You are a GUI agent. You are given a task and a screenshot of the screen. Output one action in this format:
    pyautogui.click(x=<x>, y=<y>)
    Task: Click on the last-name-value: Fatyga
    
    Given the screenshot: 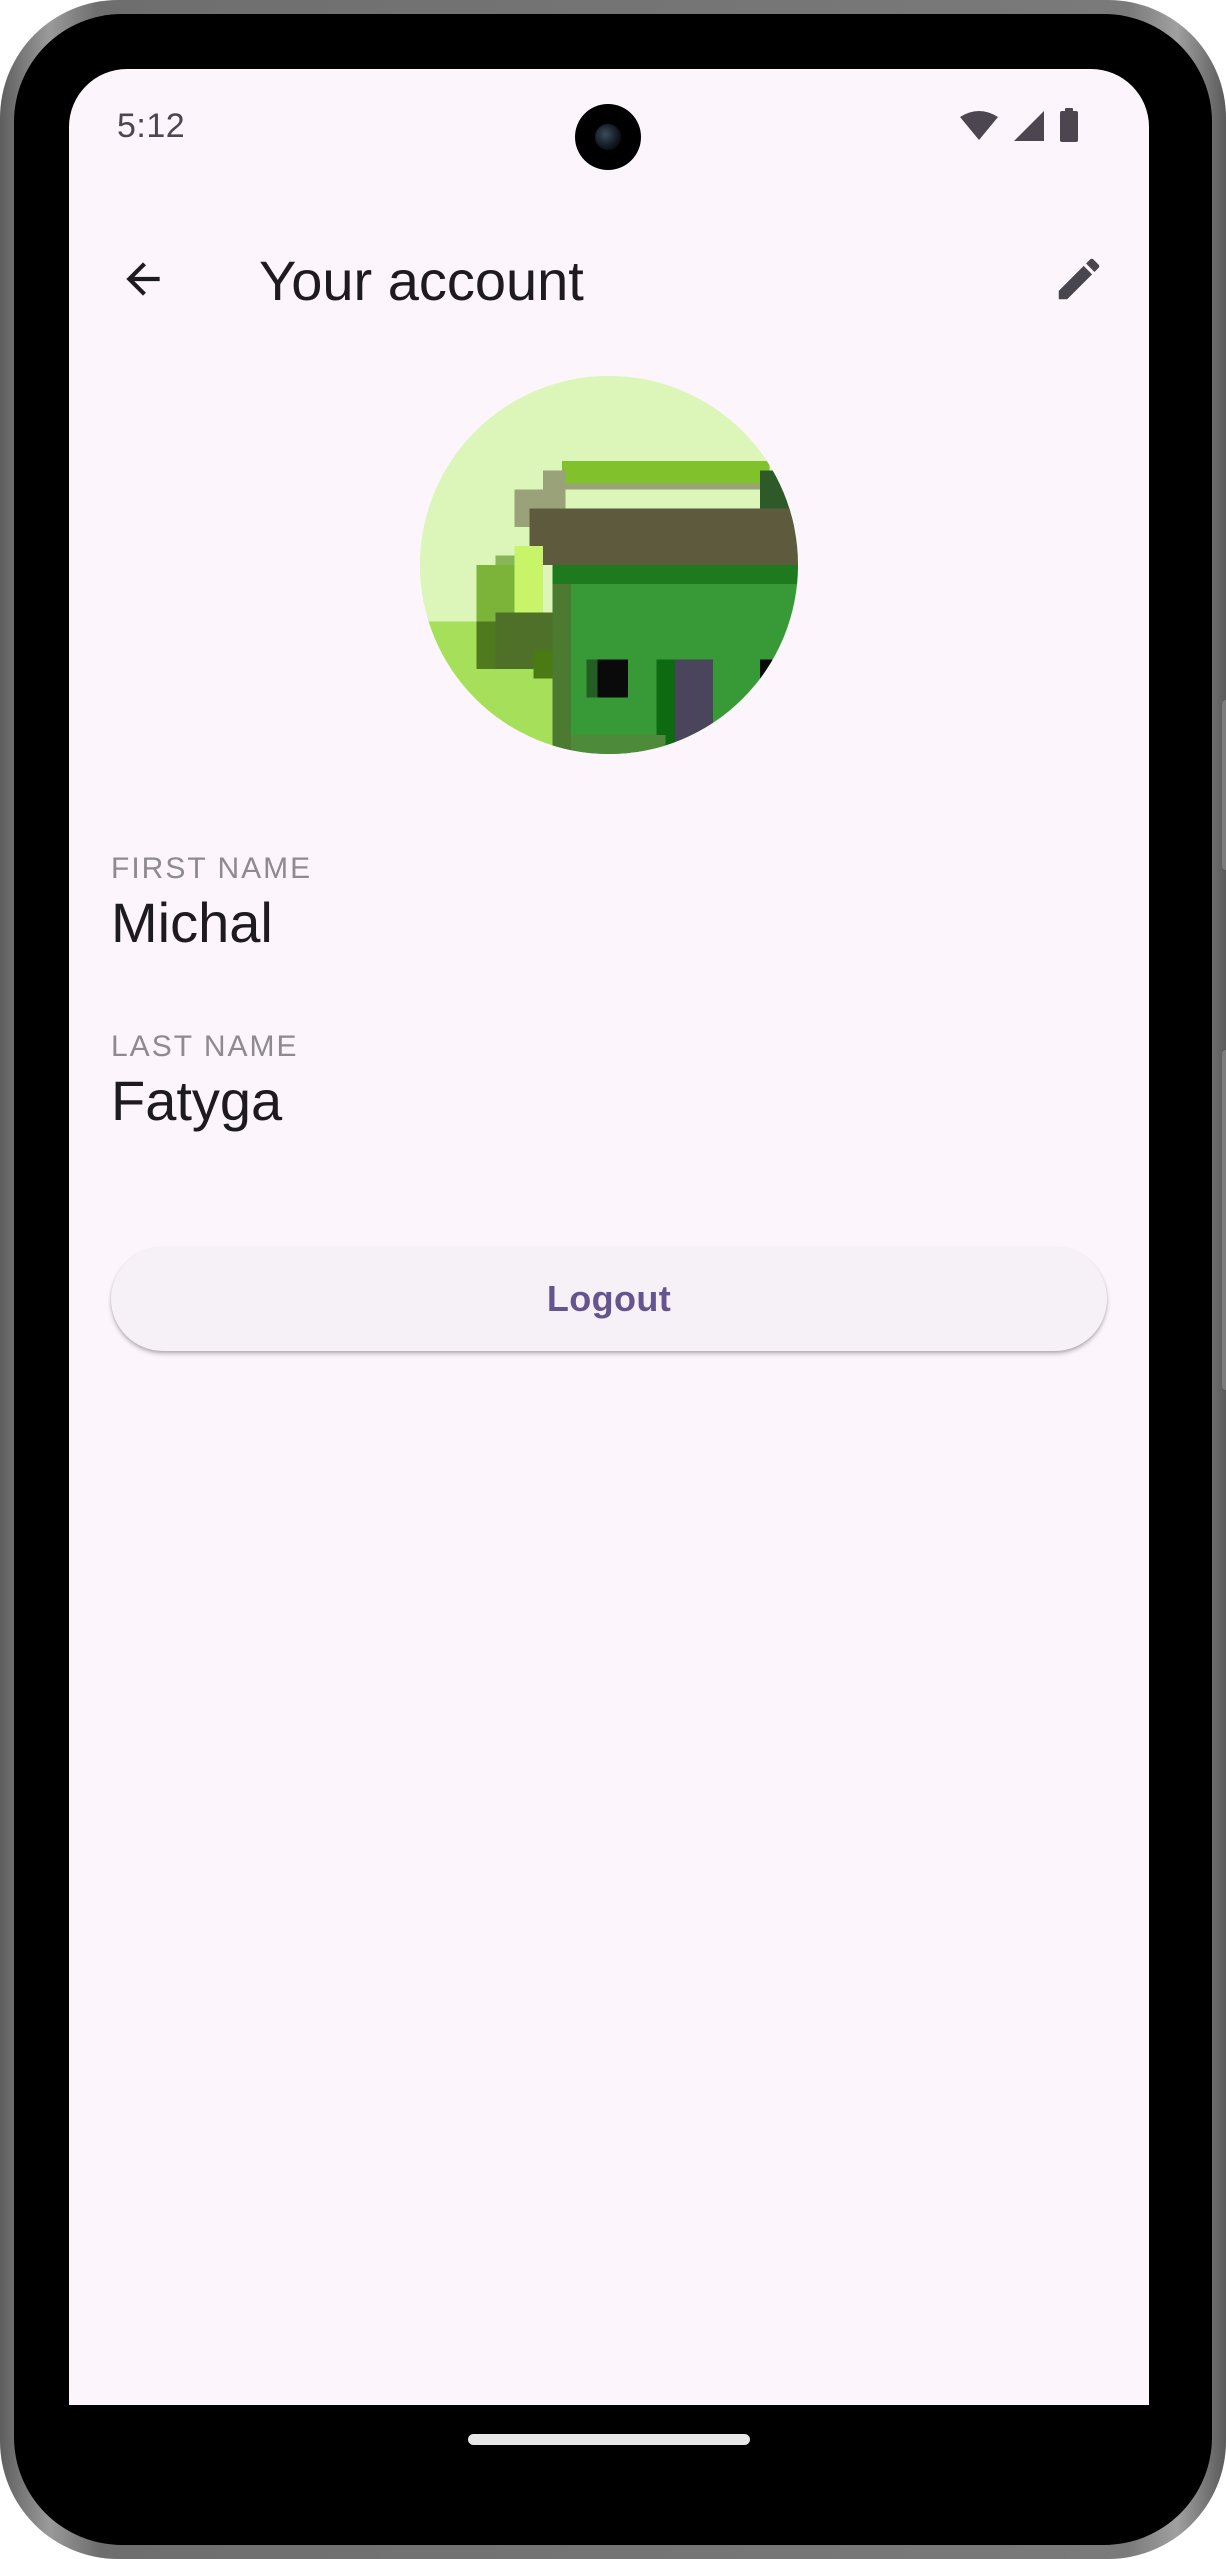 What is the action you would take?
    pyautogui.click(x=197, y=1100)
    